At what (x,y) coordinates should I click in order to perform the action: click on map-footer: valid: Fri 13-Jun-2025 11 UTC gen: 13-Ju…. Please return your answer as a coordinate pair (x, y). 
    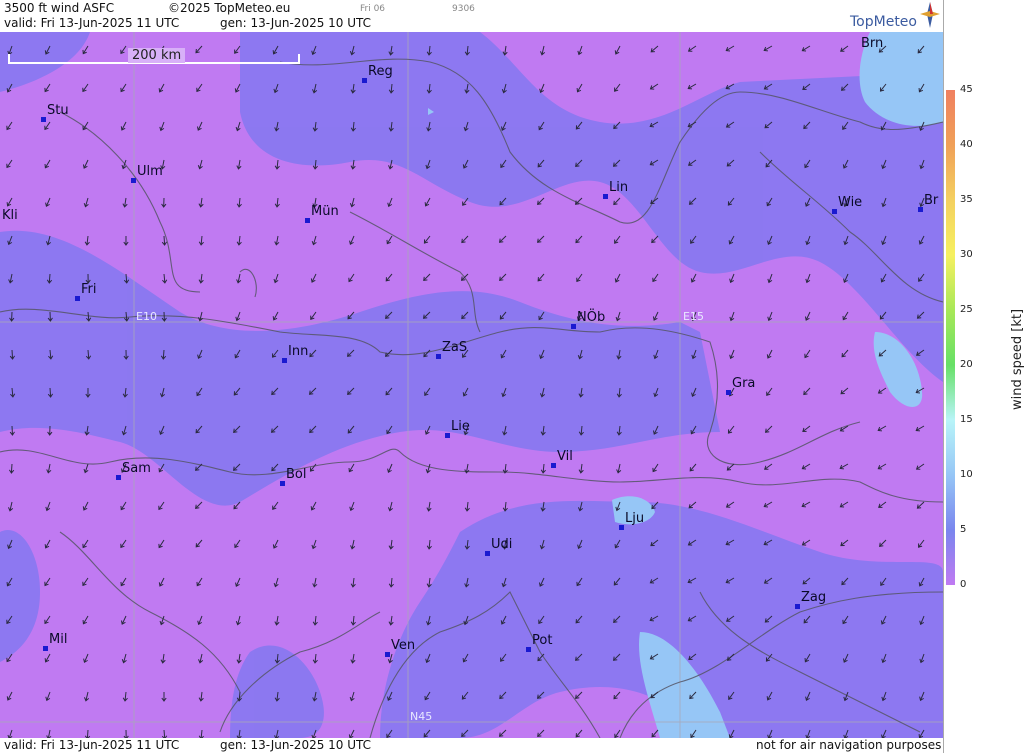
    Looking at the image, I should click on (471, 745).